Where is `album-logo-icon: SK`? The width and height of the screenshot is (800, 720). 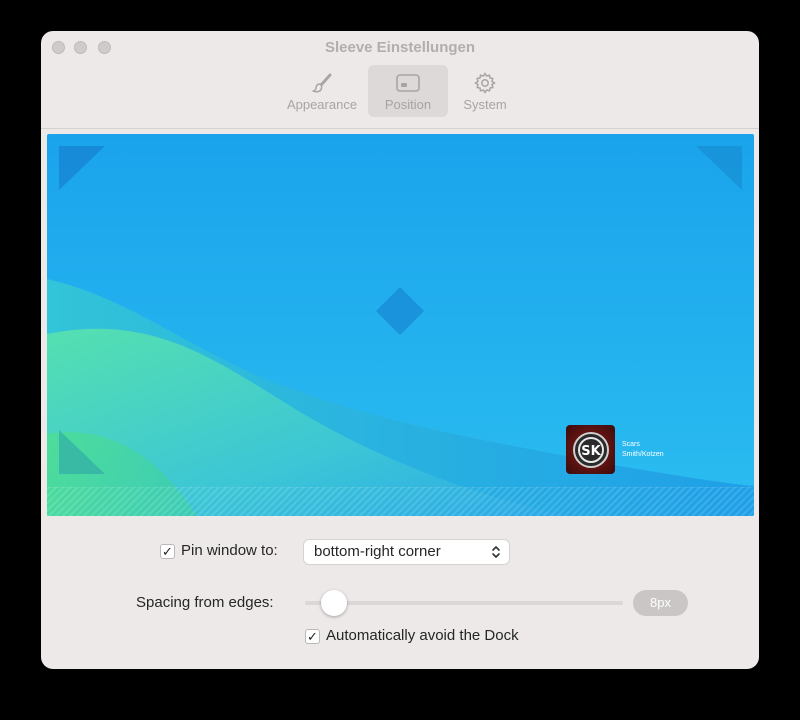 album-logo-icon: SK is located at coordinates (590, 449).